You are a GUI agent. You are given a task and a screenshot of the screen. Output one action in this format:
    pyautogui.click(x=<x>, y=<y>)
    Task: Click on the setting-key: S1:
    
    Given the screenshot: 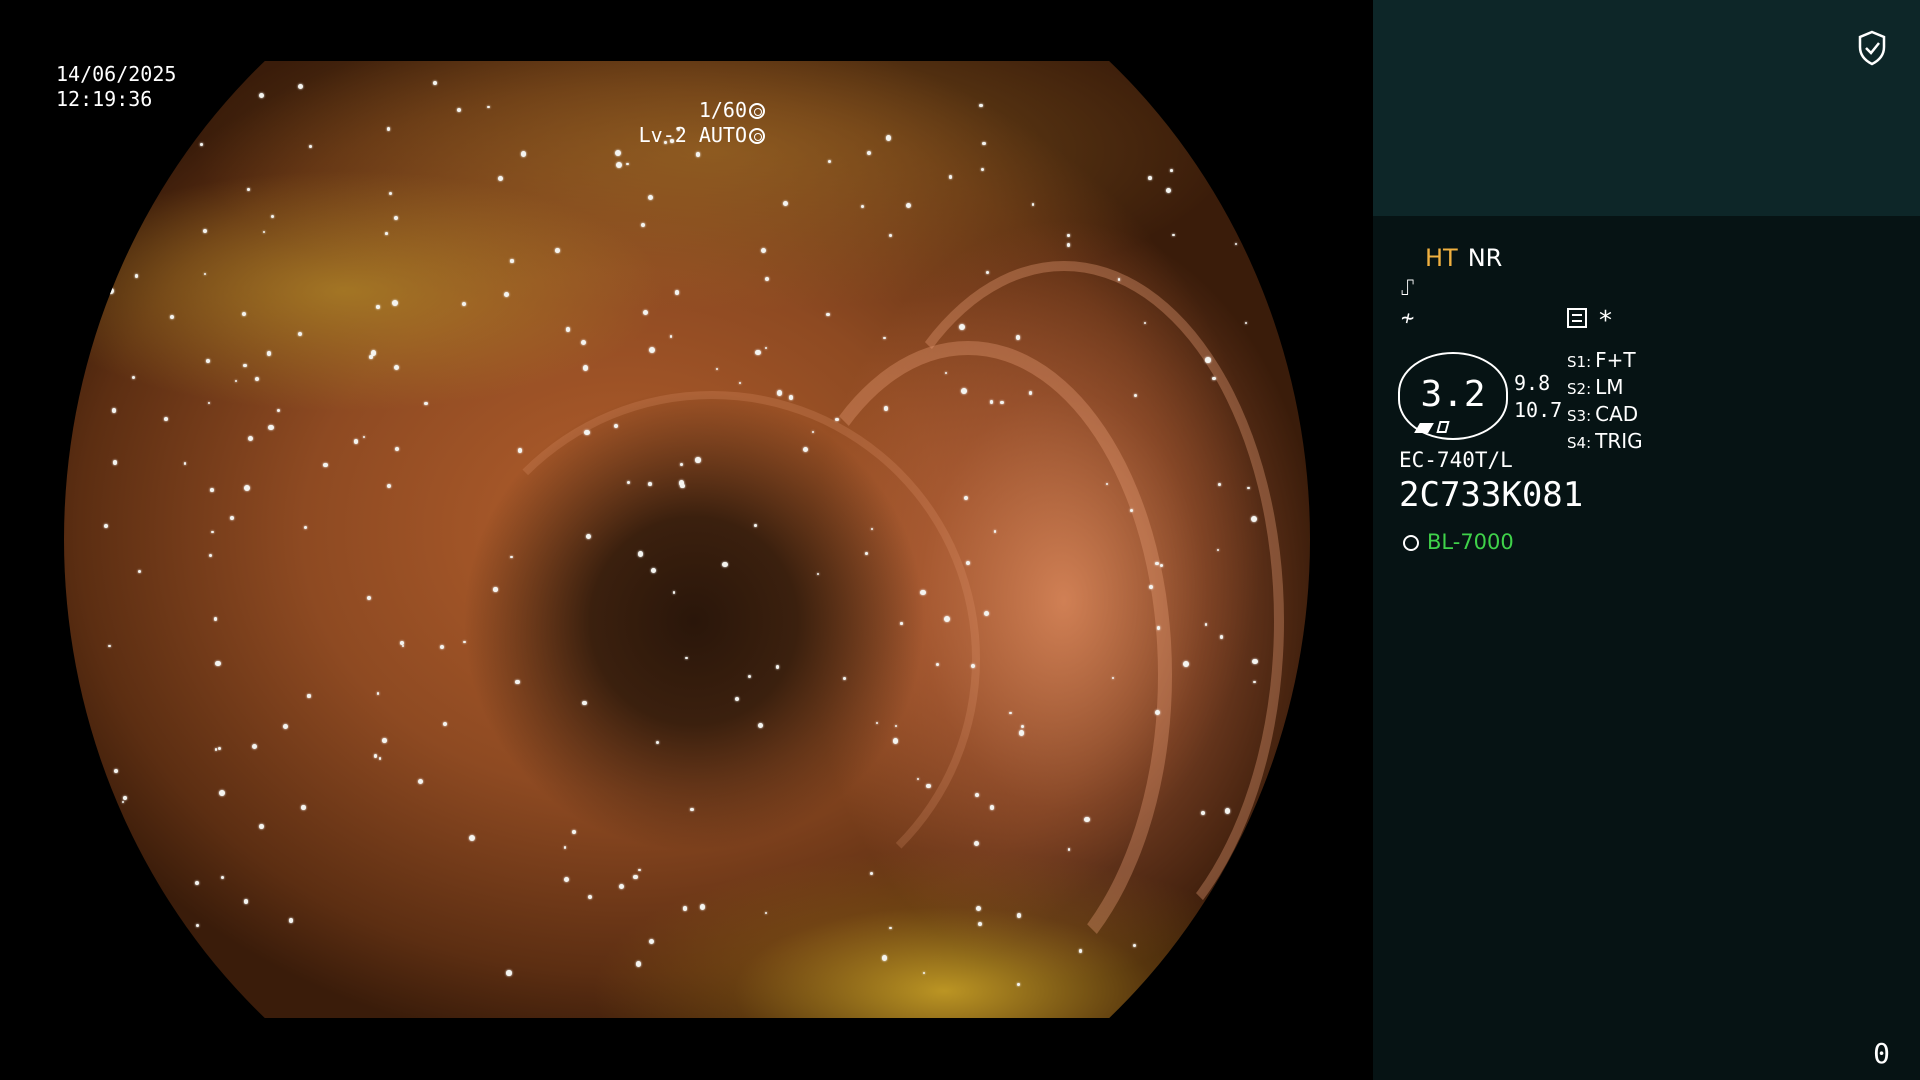 What is the action you would take?
    pyautogui.click(x=1579, y=362)
    